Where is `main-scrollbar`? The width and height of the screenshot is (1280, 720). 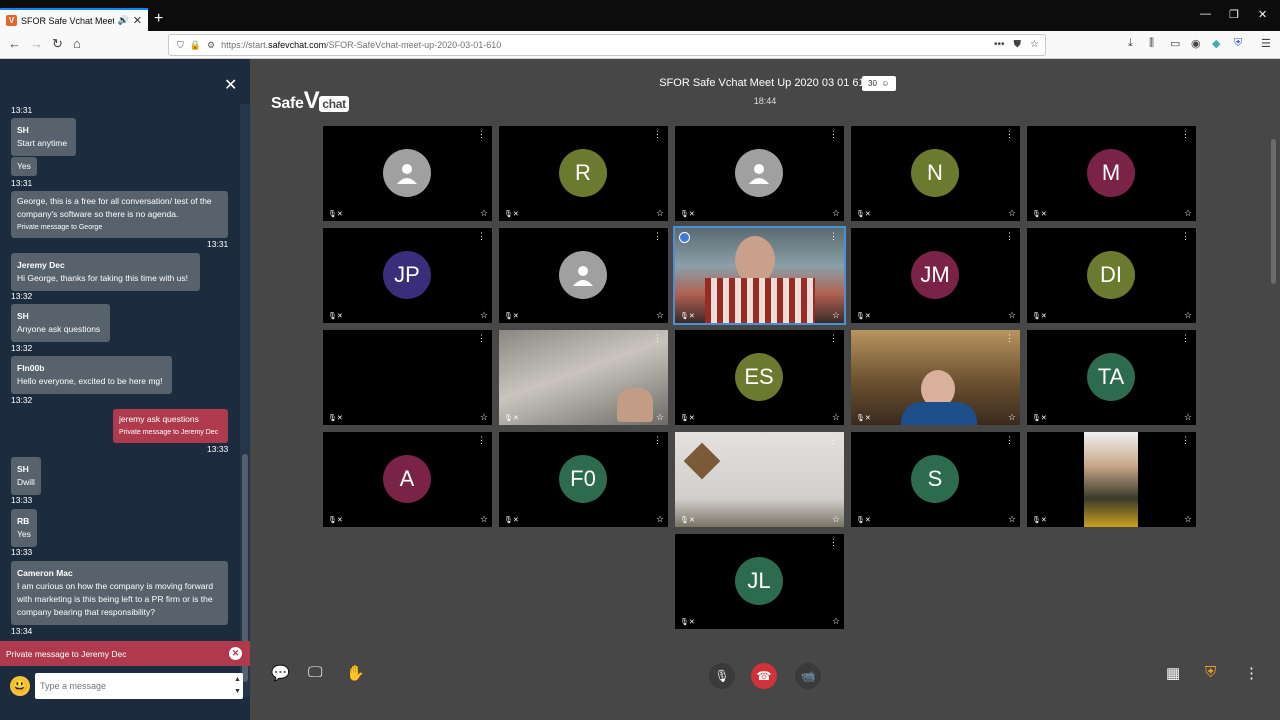
main-scrollbar is located at coordinates (1273, 384).